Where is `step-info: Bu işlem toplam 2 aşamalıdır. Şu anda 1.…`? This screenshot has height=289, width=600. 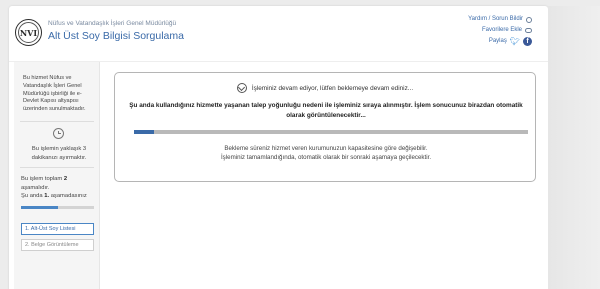
step-info: Bu işlem toplam 2 aşamalıdır. Şu anda 1.… is located at coordinates (58, 188).